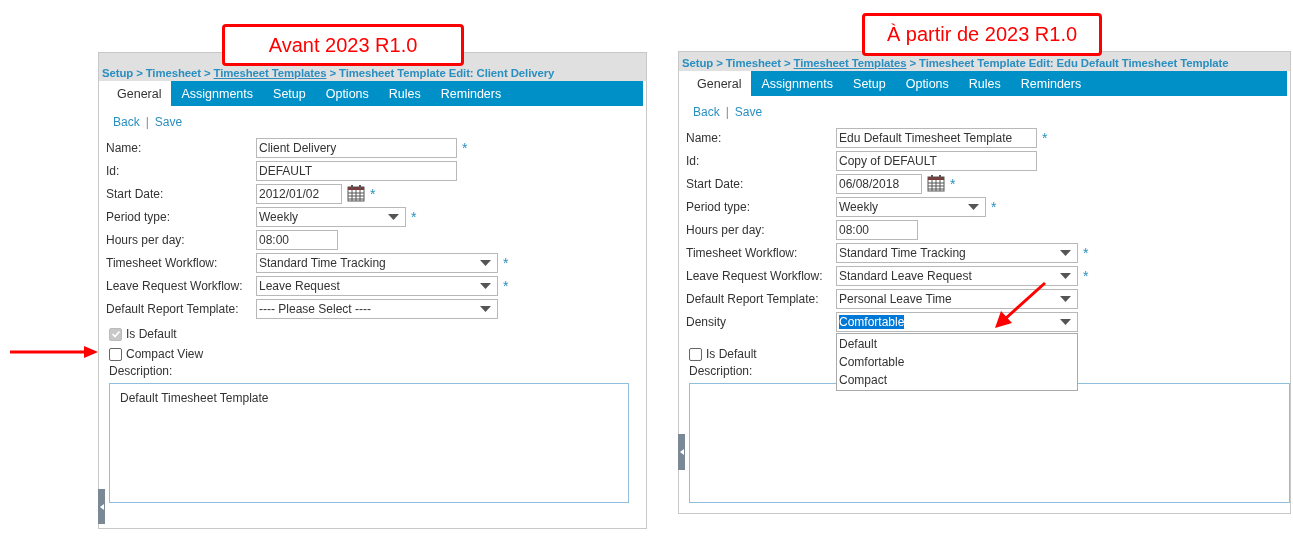 This screenshot has height=542, width=1293. Describe the element at coordinates (706, 321) in the screenshot. I see `field-label: Density` at that location.